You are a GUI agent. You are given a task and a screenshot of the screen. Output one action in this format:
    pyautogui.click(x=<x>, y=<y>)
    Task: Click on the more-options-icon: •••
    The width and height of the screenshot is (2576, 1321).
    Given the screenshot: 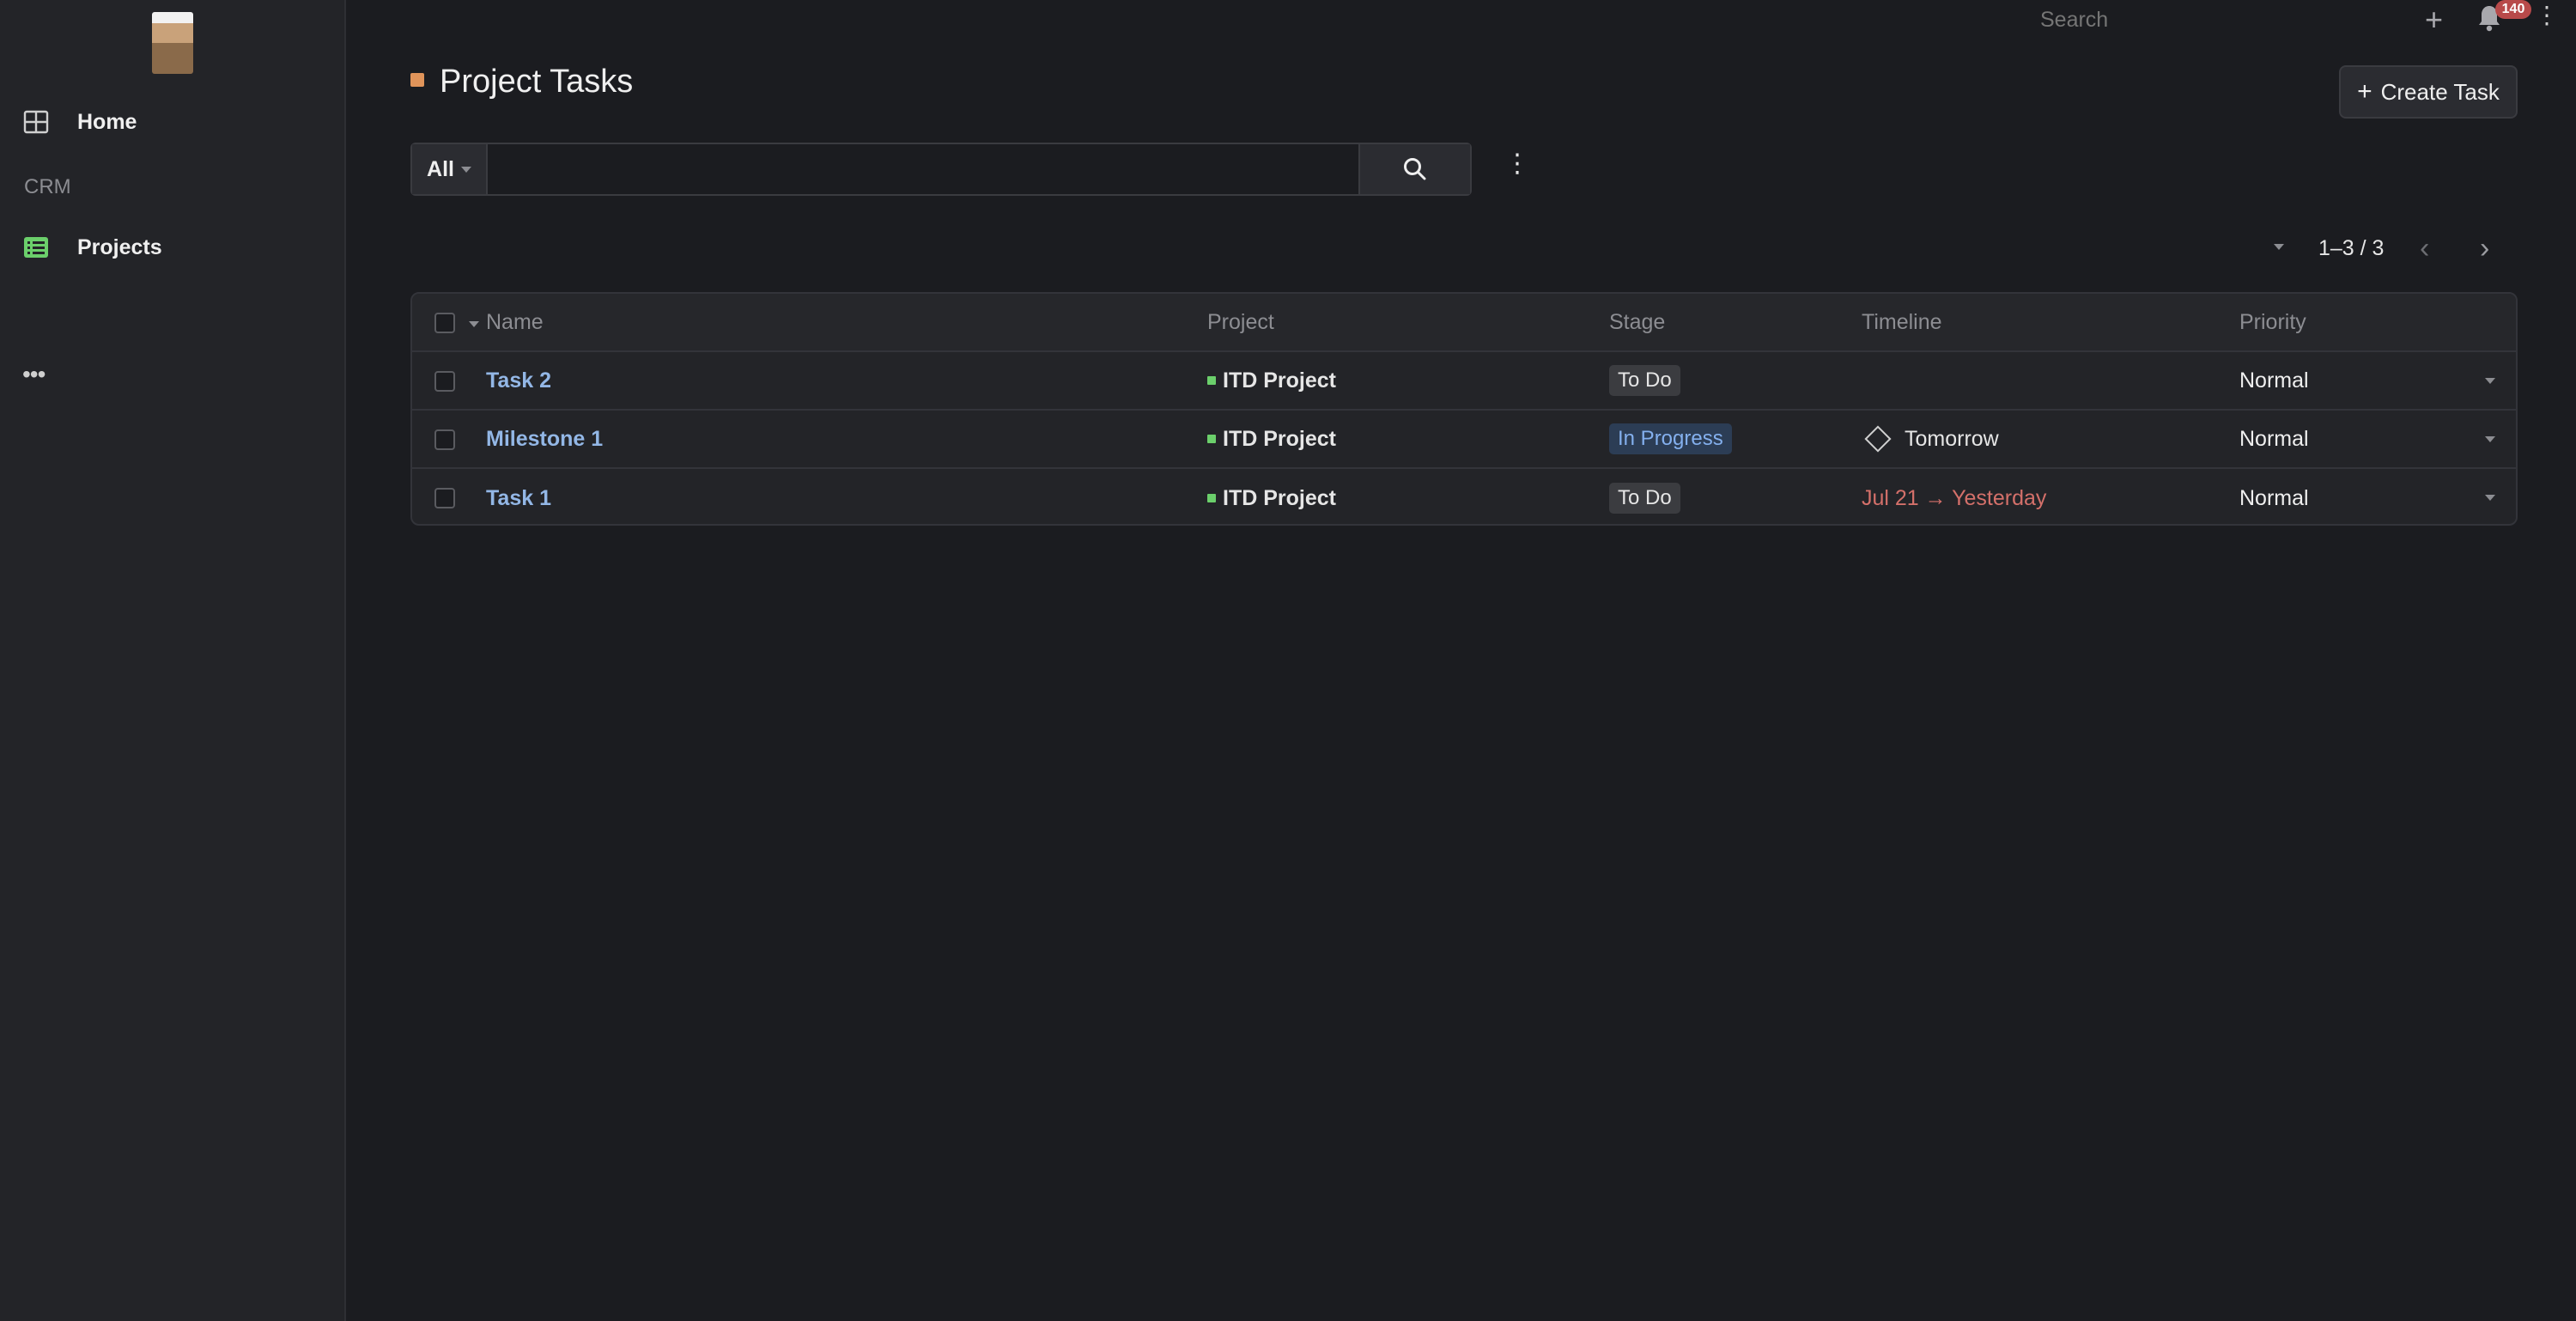 What is the action you would take?
    pyautogui.click(x=34, y=374)
    